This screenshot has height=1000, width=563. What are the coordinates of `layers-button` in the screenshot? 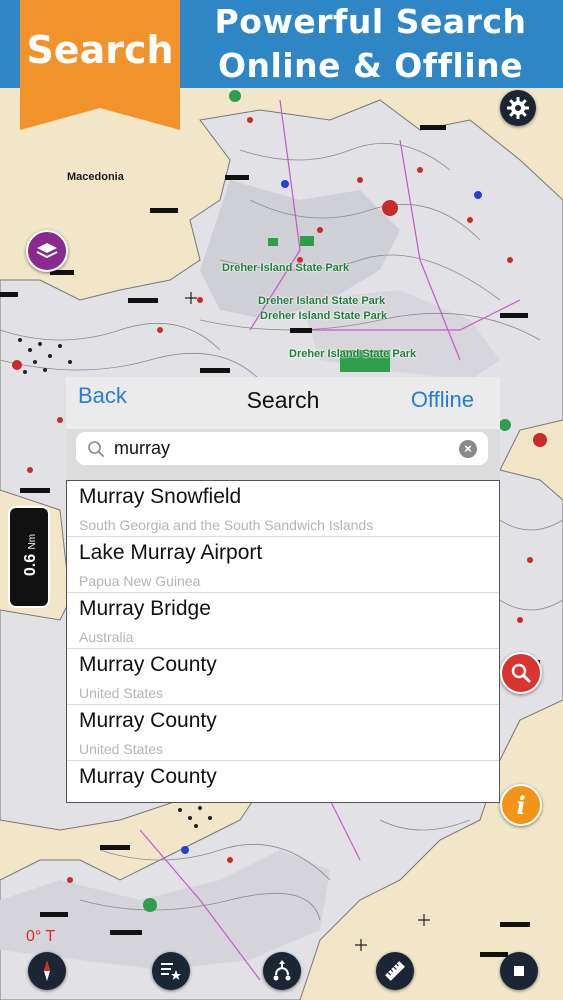 It's located at (47, 251).